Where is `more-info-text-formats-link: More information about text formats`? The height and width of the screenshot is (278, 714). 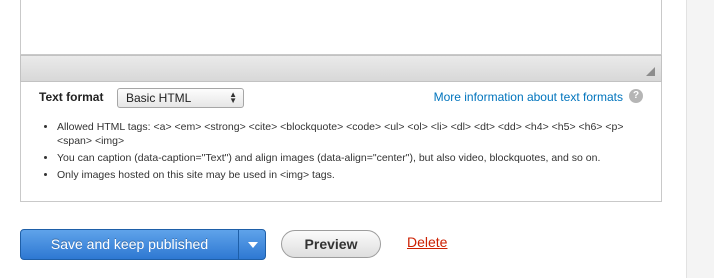 more-info-text-formats-link: More information about text formats is located at coordinates (528, 97).